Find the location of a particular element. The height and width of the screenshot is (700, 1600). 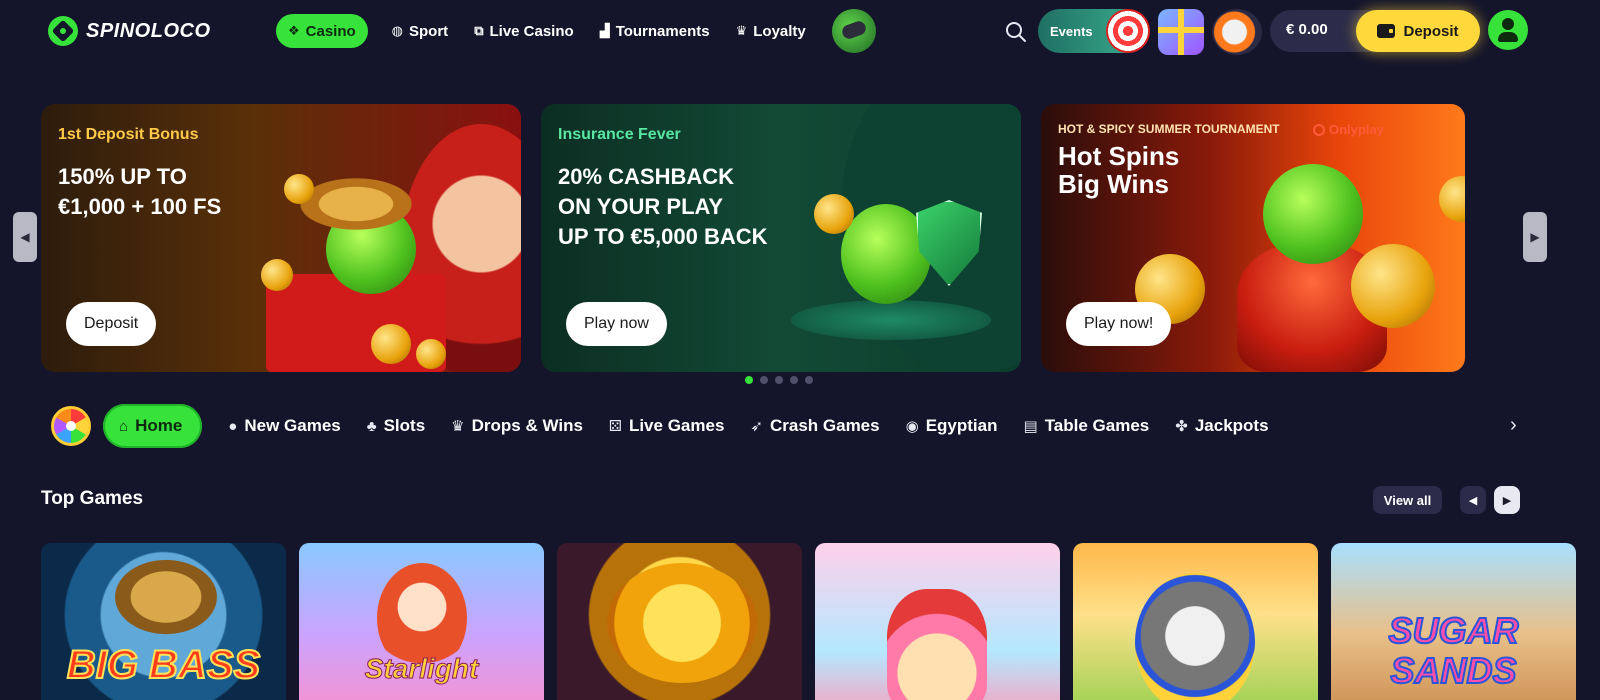

cards-icon: ▤ is located at coordinates (1030, 426).